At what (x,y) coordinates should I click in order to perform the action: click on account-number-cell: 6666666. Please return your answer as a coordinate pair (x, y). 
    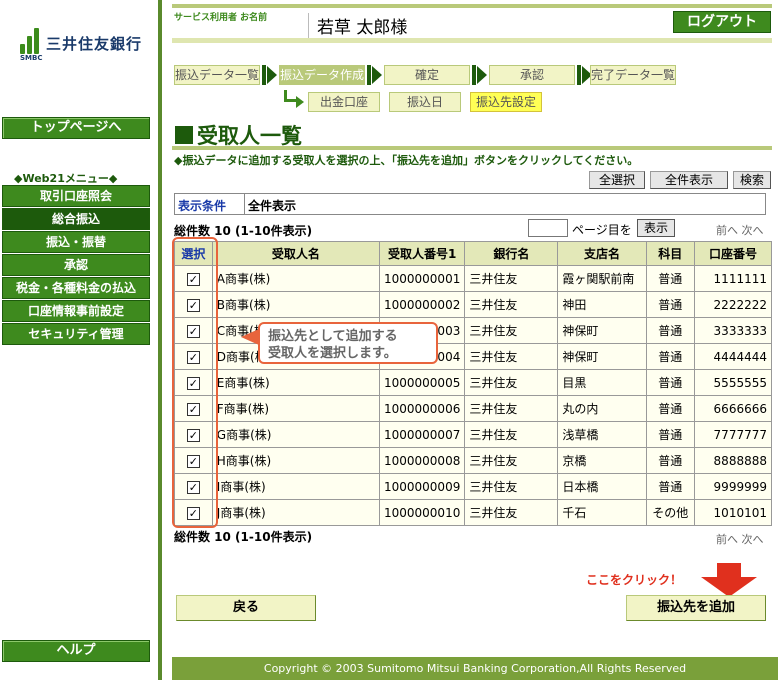
    Looking at the image, I should click on (733, 408).